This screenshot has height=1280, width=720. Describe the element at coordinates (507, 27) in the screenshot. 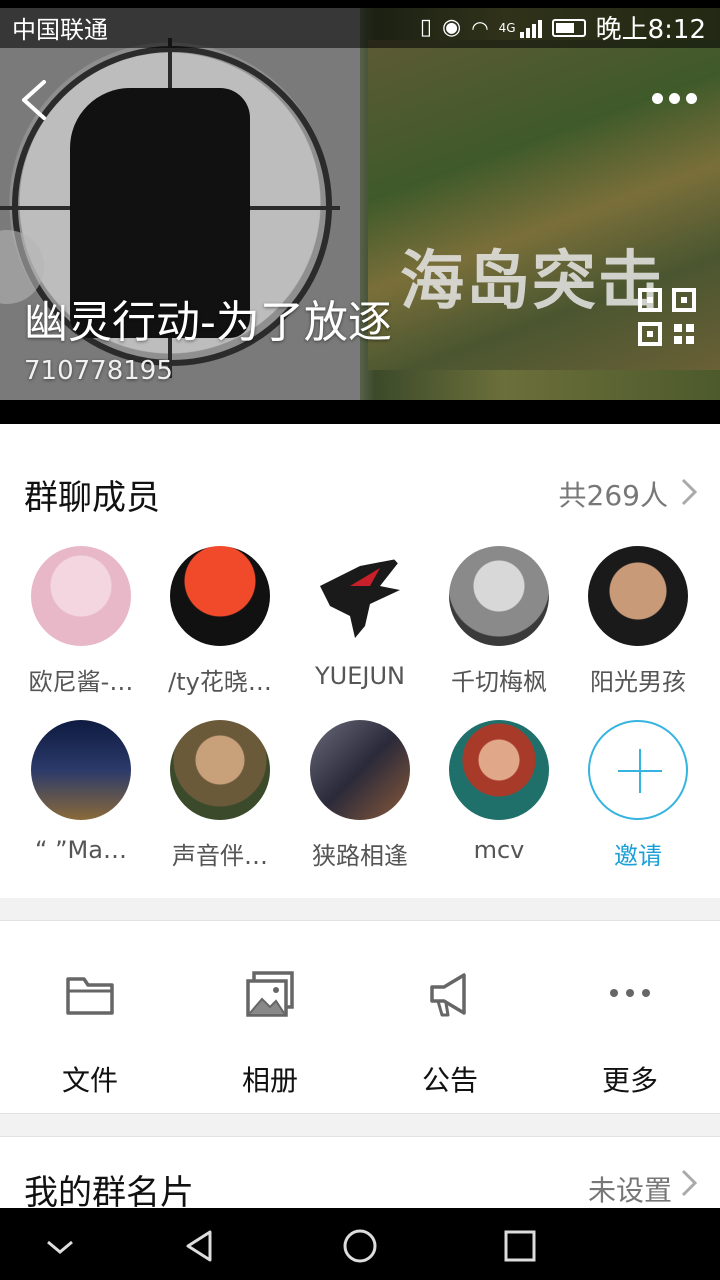

I see `network-type: 4G` at that location.